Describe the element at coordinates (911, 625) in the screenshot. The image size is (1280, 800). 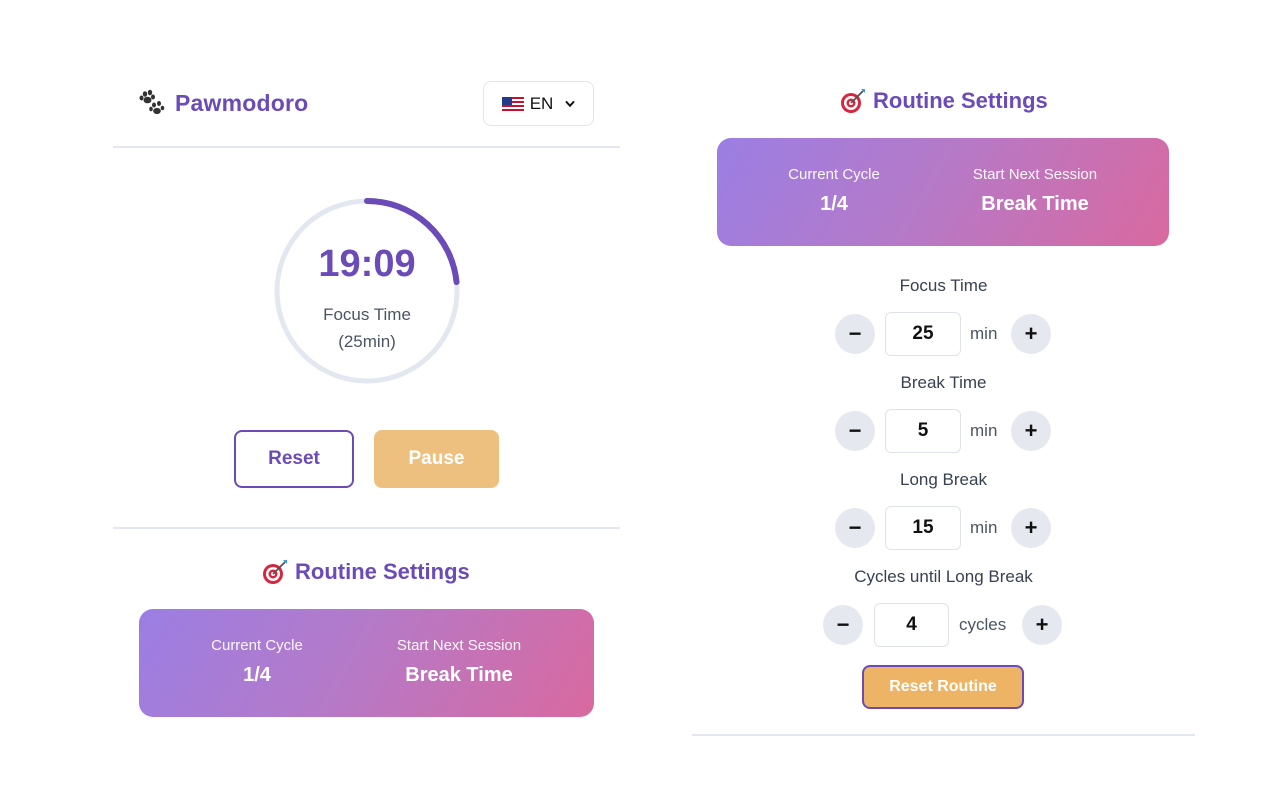
I see `cycles-input: 4` at that location.